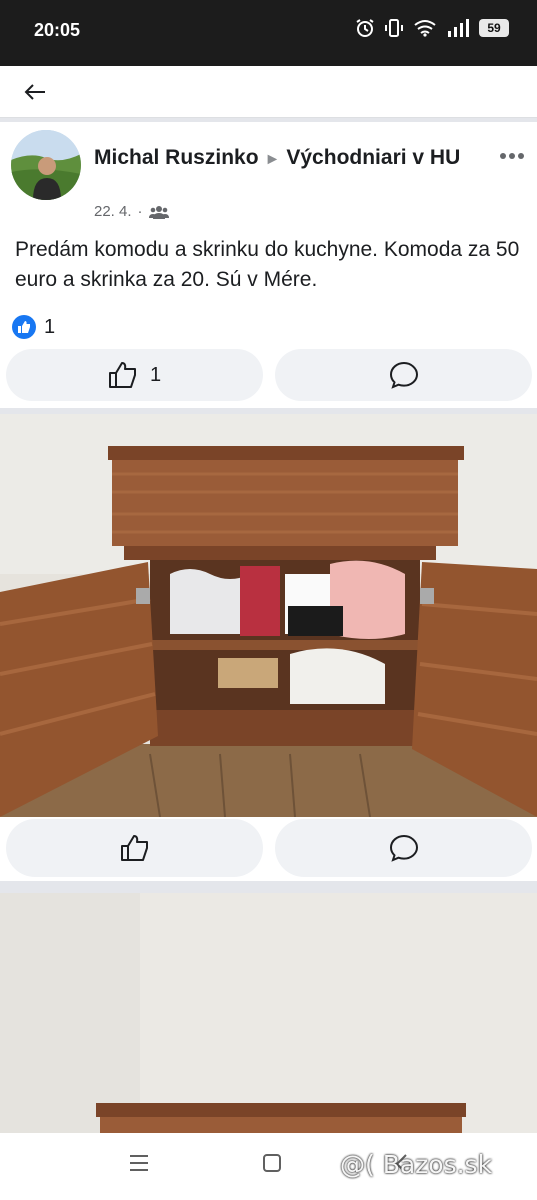  Describe the element at coordinates (425, 28) in the screenshot. I see `wifi-icon` at that location.